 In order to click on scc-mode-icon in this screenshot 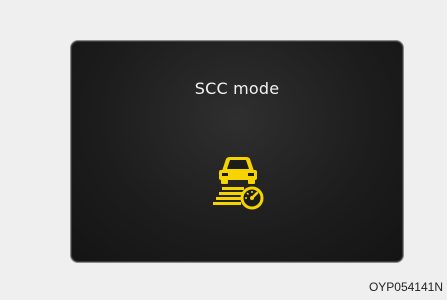, I will do `click(238, 183)`.